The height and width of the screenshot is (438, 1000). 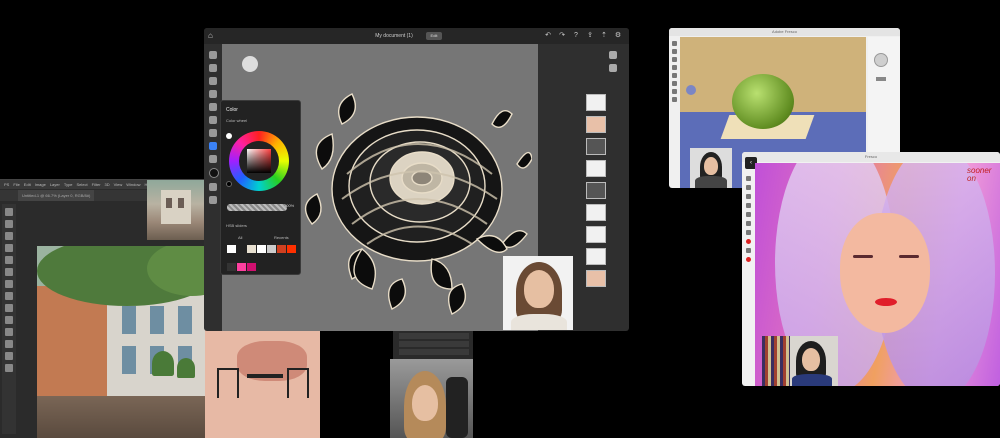 I want to click on hand-tool-icon, so click(x=9, y=356).